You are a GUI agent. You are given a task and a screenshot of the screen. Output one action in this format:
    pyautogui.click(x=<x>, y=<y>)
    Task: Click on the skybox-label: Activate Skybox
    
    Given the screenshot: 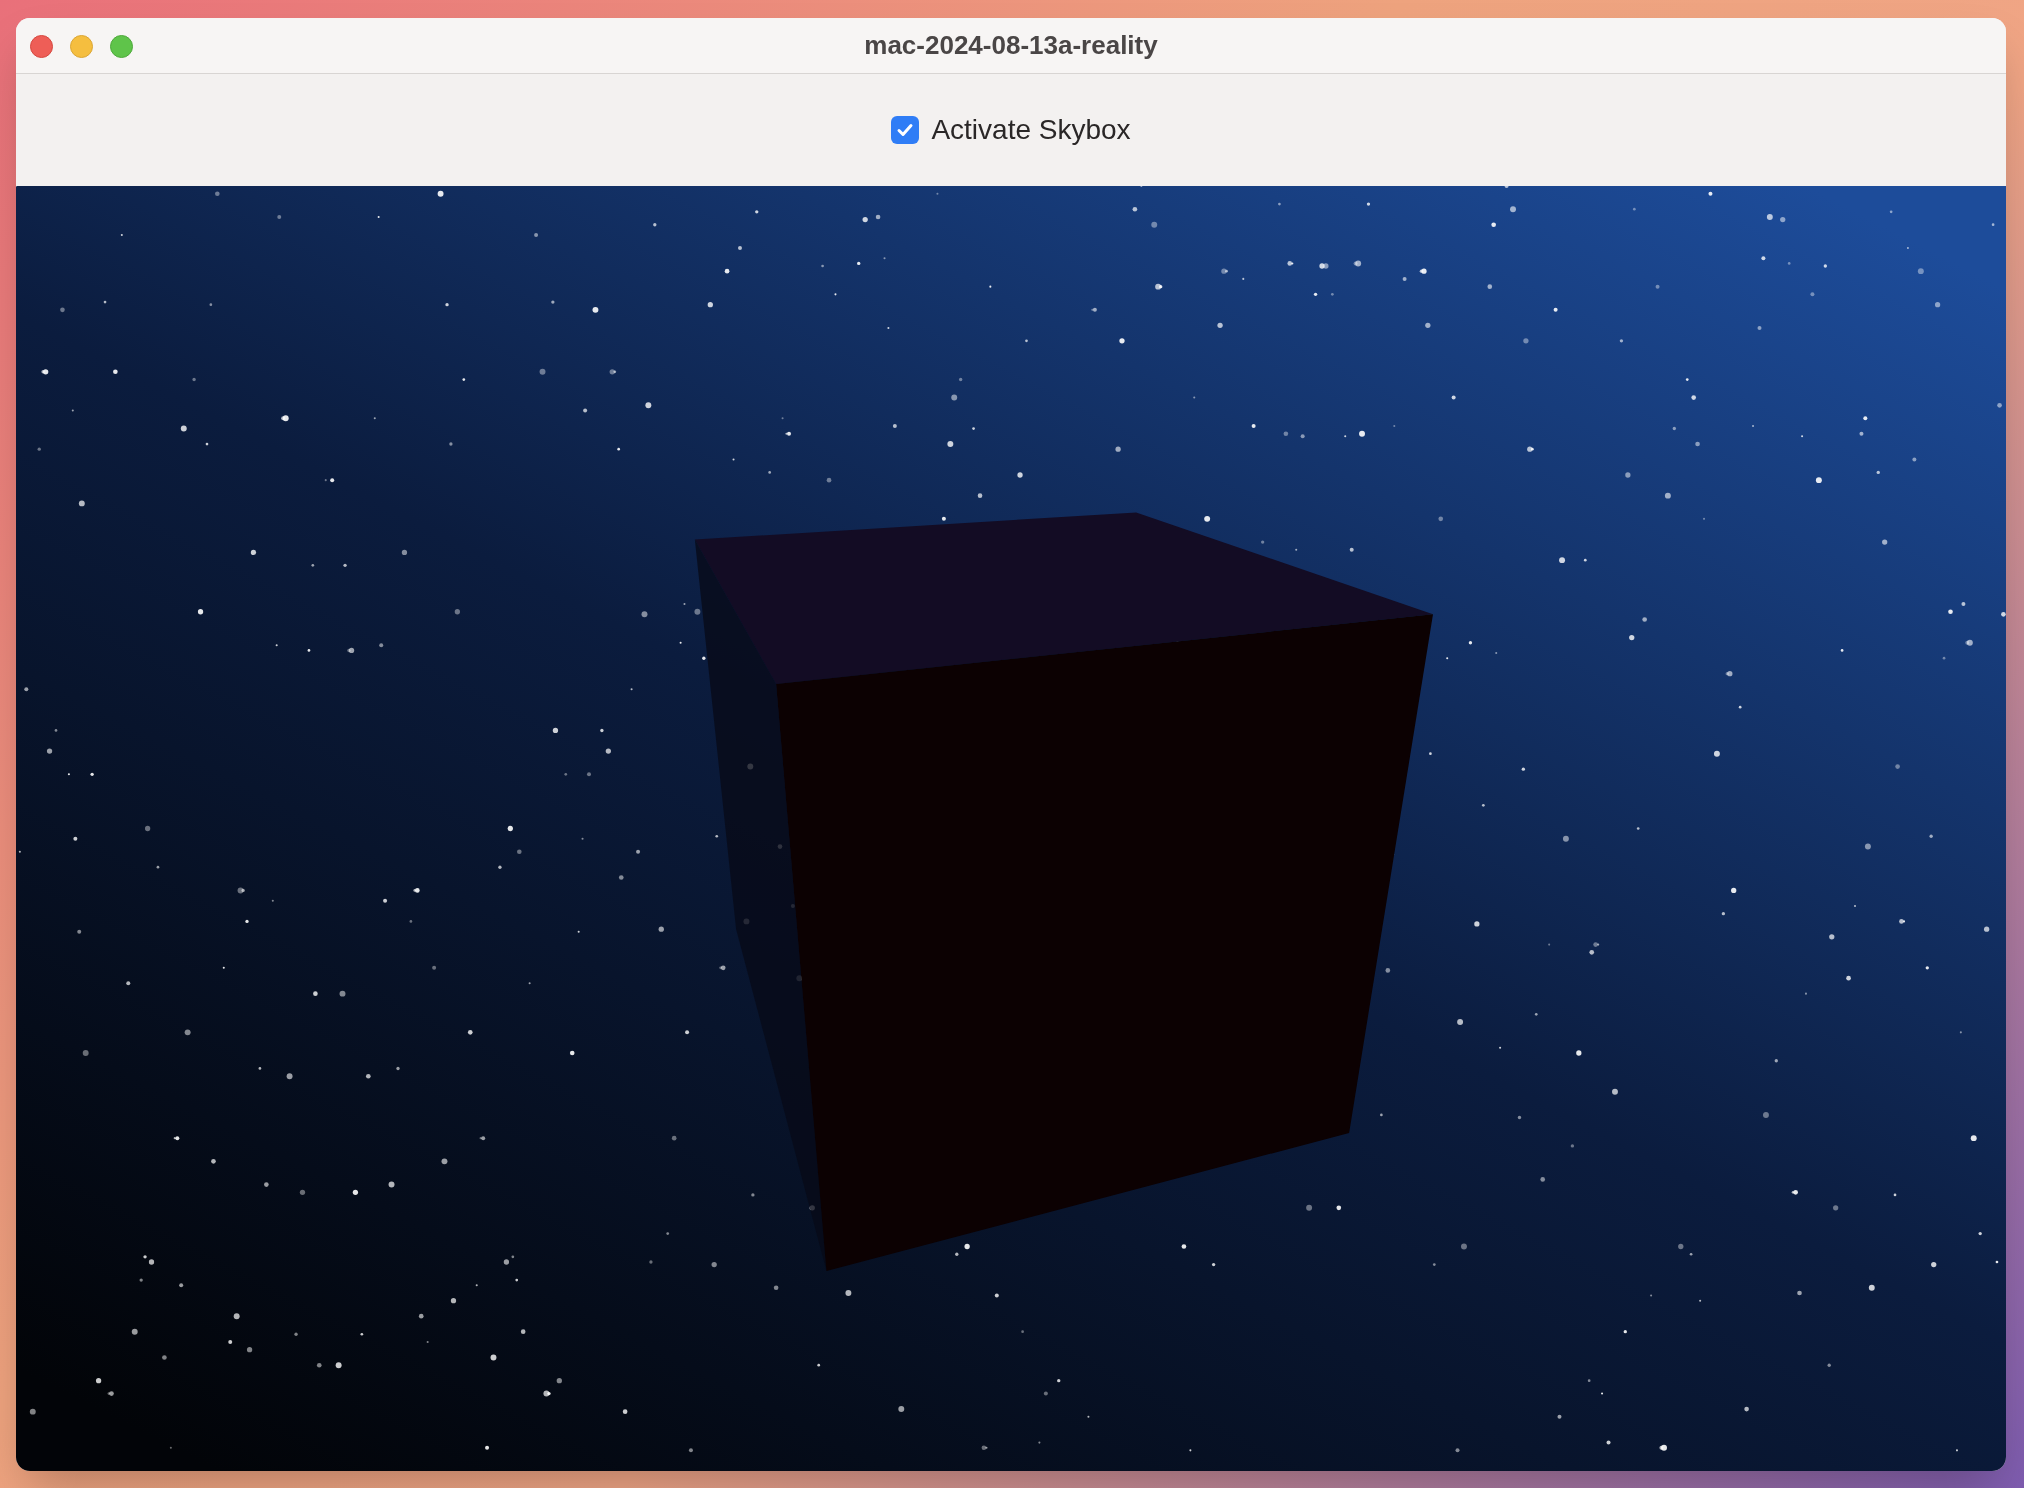 What is the action you would take?
    pyautogui.click(x=1031, y=130)
    